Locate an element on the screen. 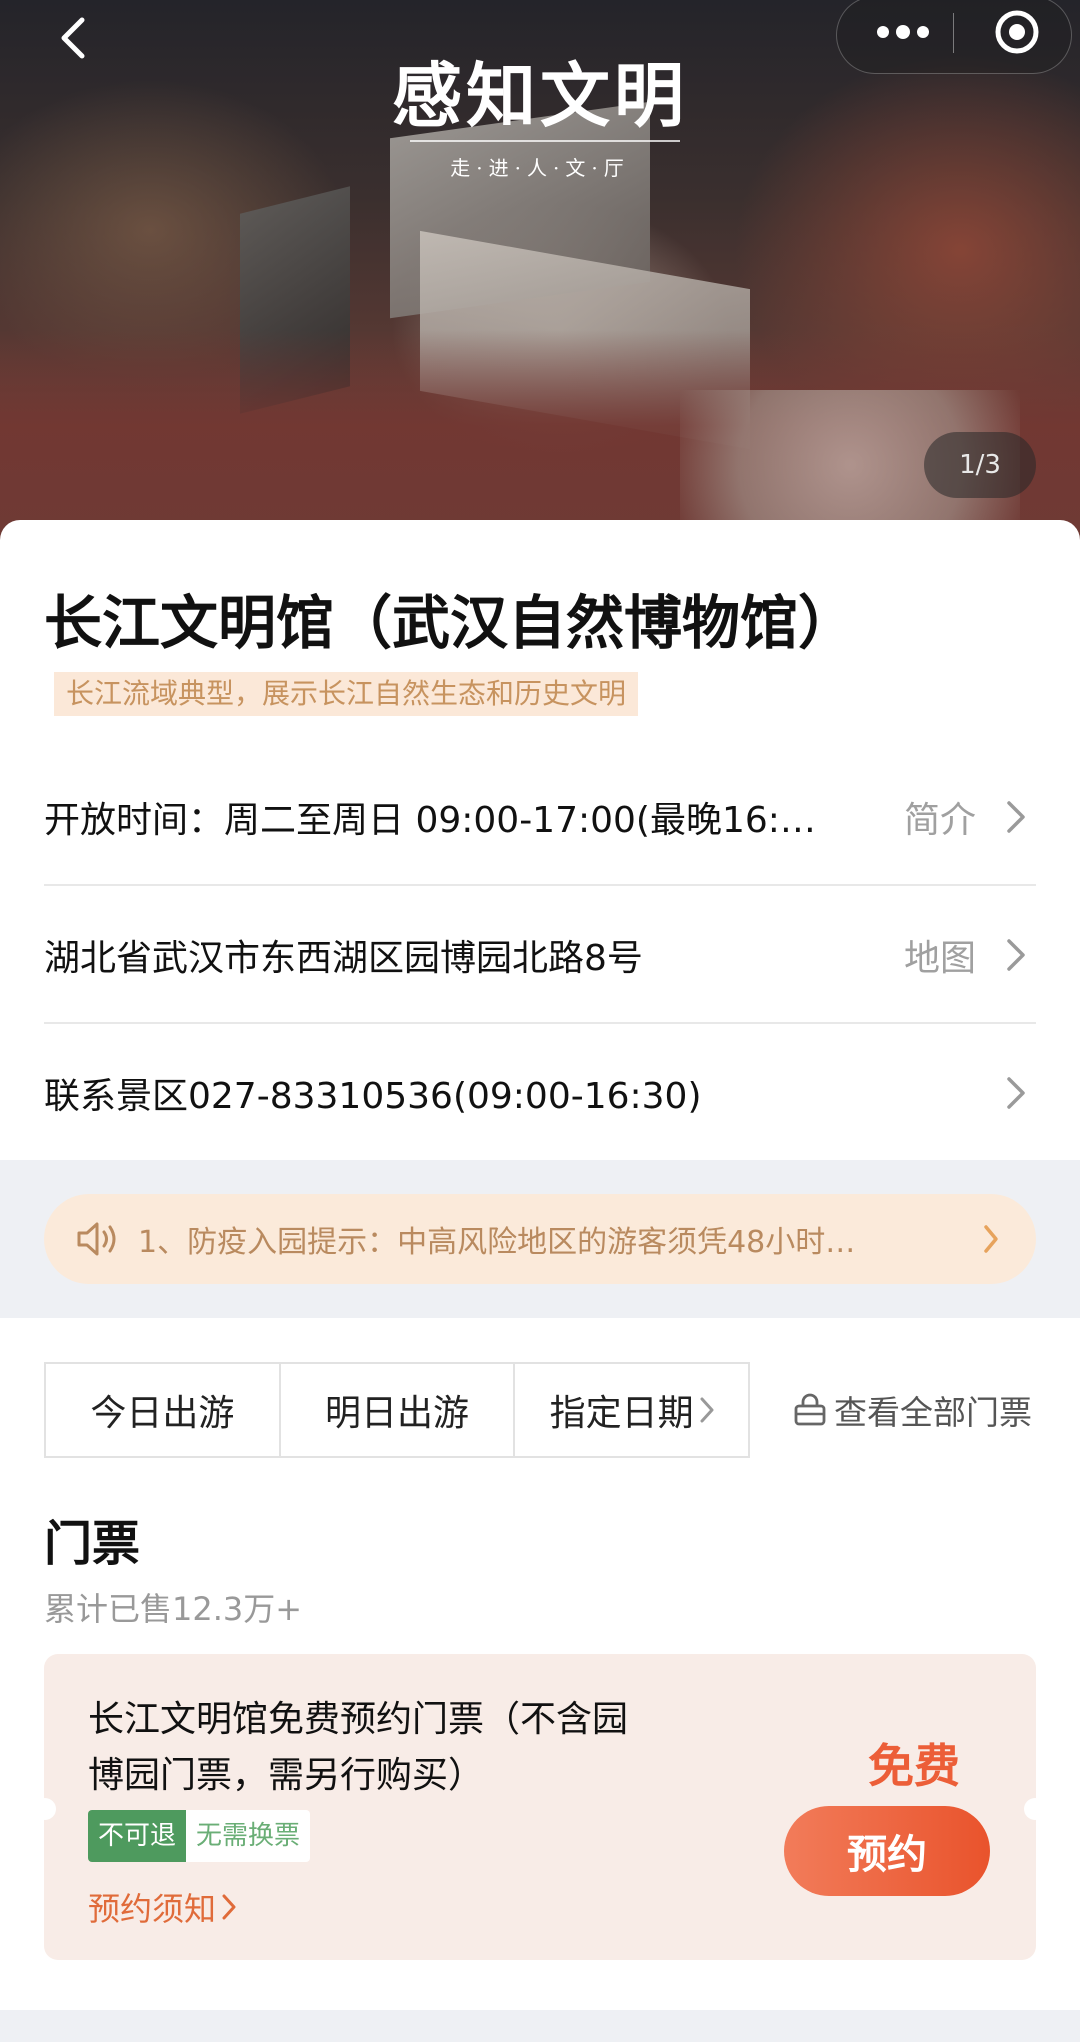 The image size is (1080, 2042). opening-hours-row: 开放时间：周二至周日 09:00-17:00(最晚16:… 简介 is located at coordinates (540, 817).